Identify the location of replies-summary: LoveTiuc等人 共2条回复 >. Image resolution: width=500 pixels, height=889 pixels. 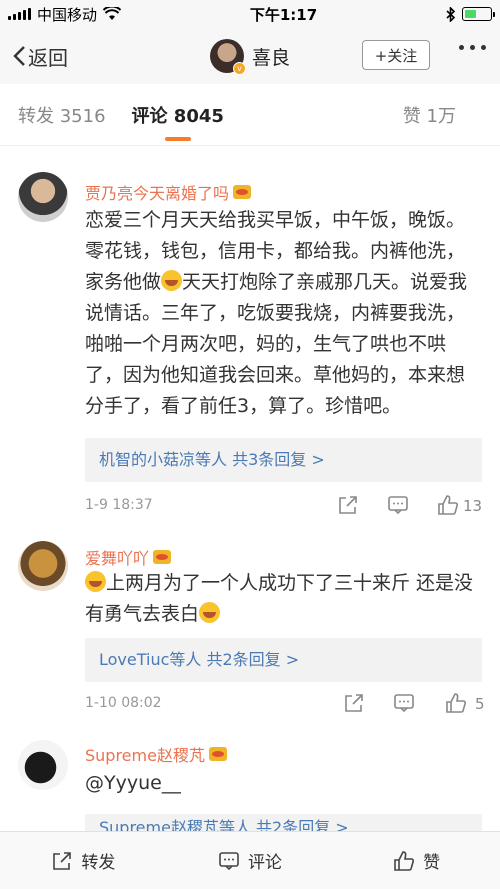
(283, 660).